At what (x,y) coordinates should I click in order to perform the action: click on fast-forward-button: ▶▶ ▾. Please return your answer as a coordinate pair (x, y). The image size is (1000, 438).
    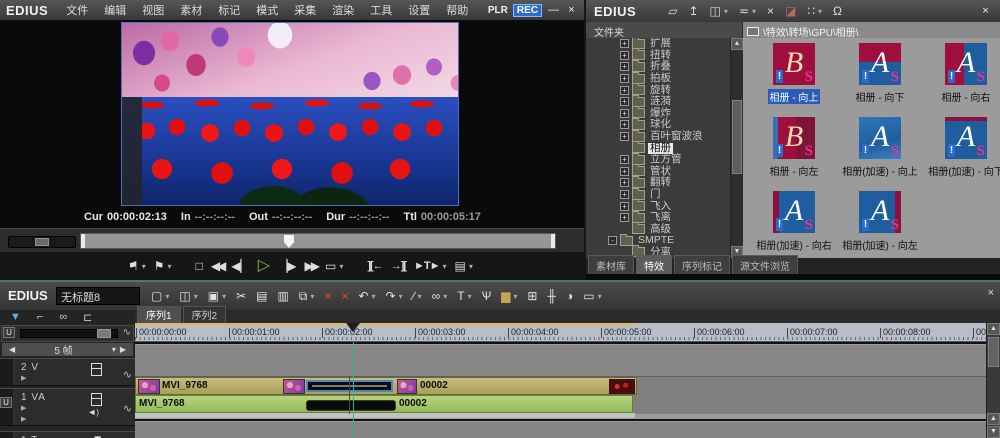
    Looking at the image, I should click on (311, 266).